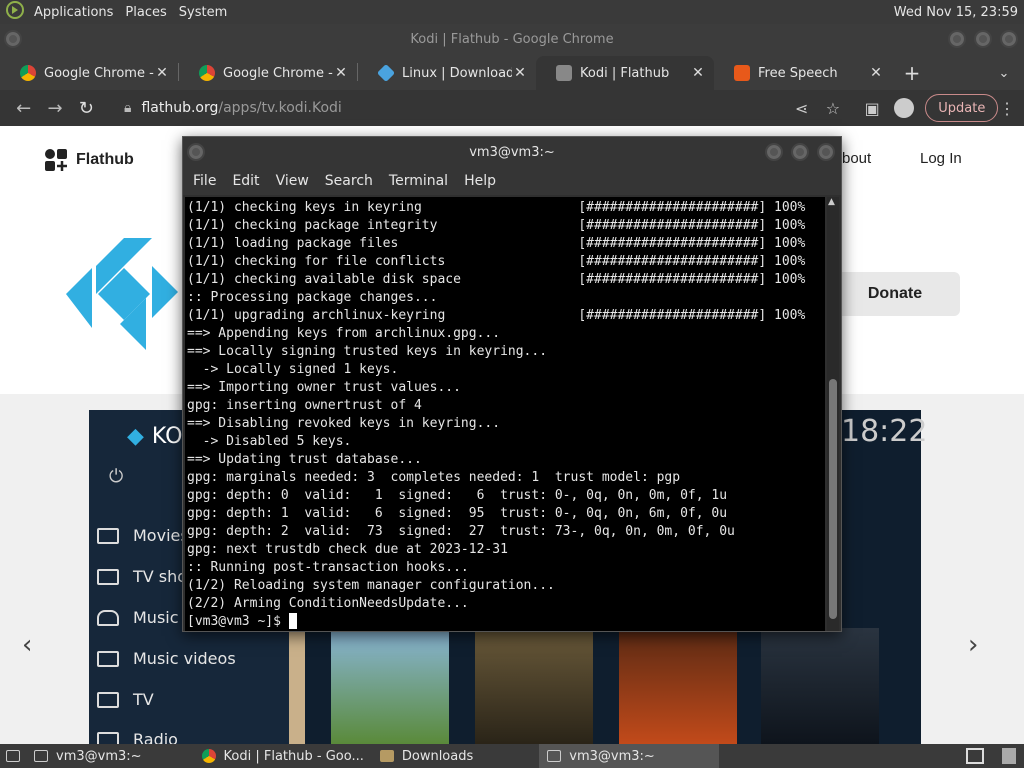  Describe the element at coordinates (278, 73) in the screenshot. I see `tab-label: Google Chrome - Th` at that location.